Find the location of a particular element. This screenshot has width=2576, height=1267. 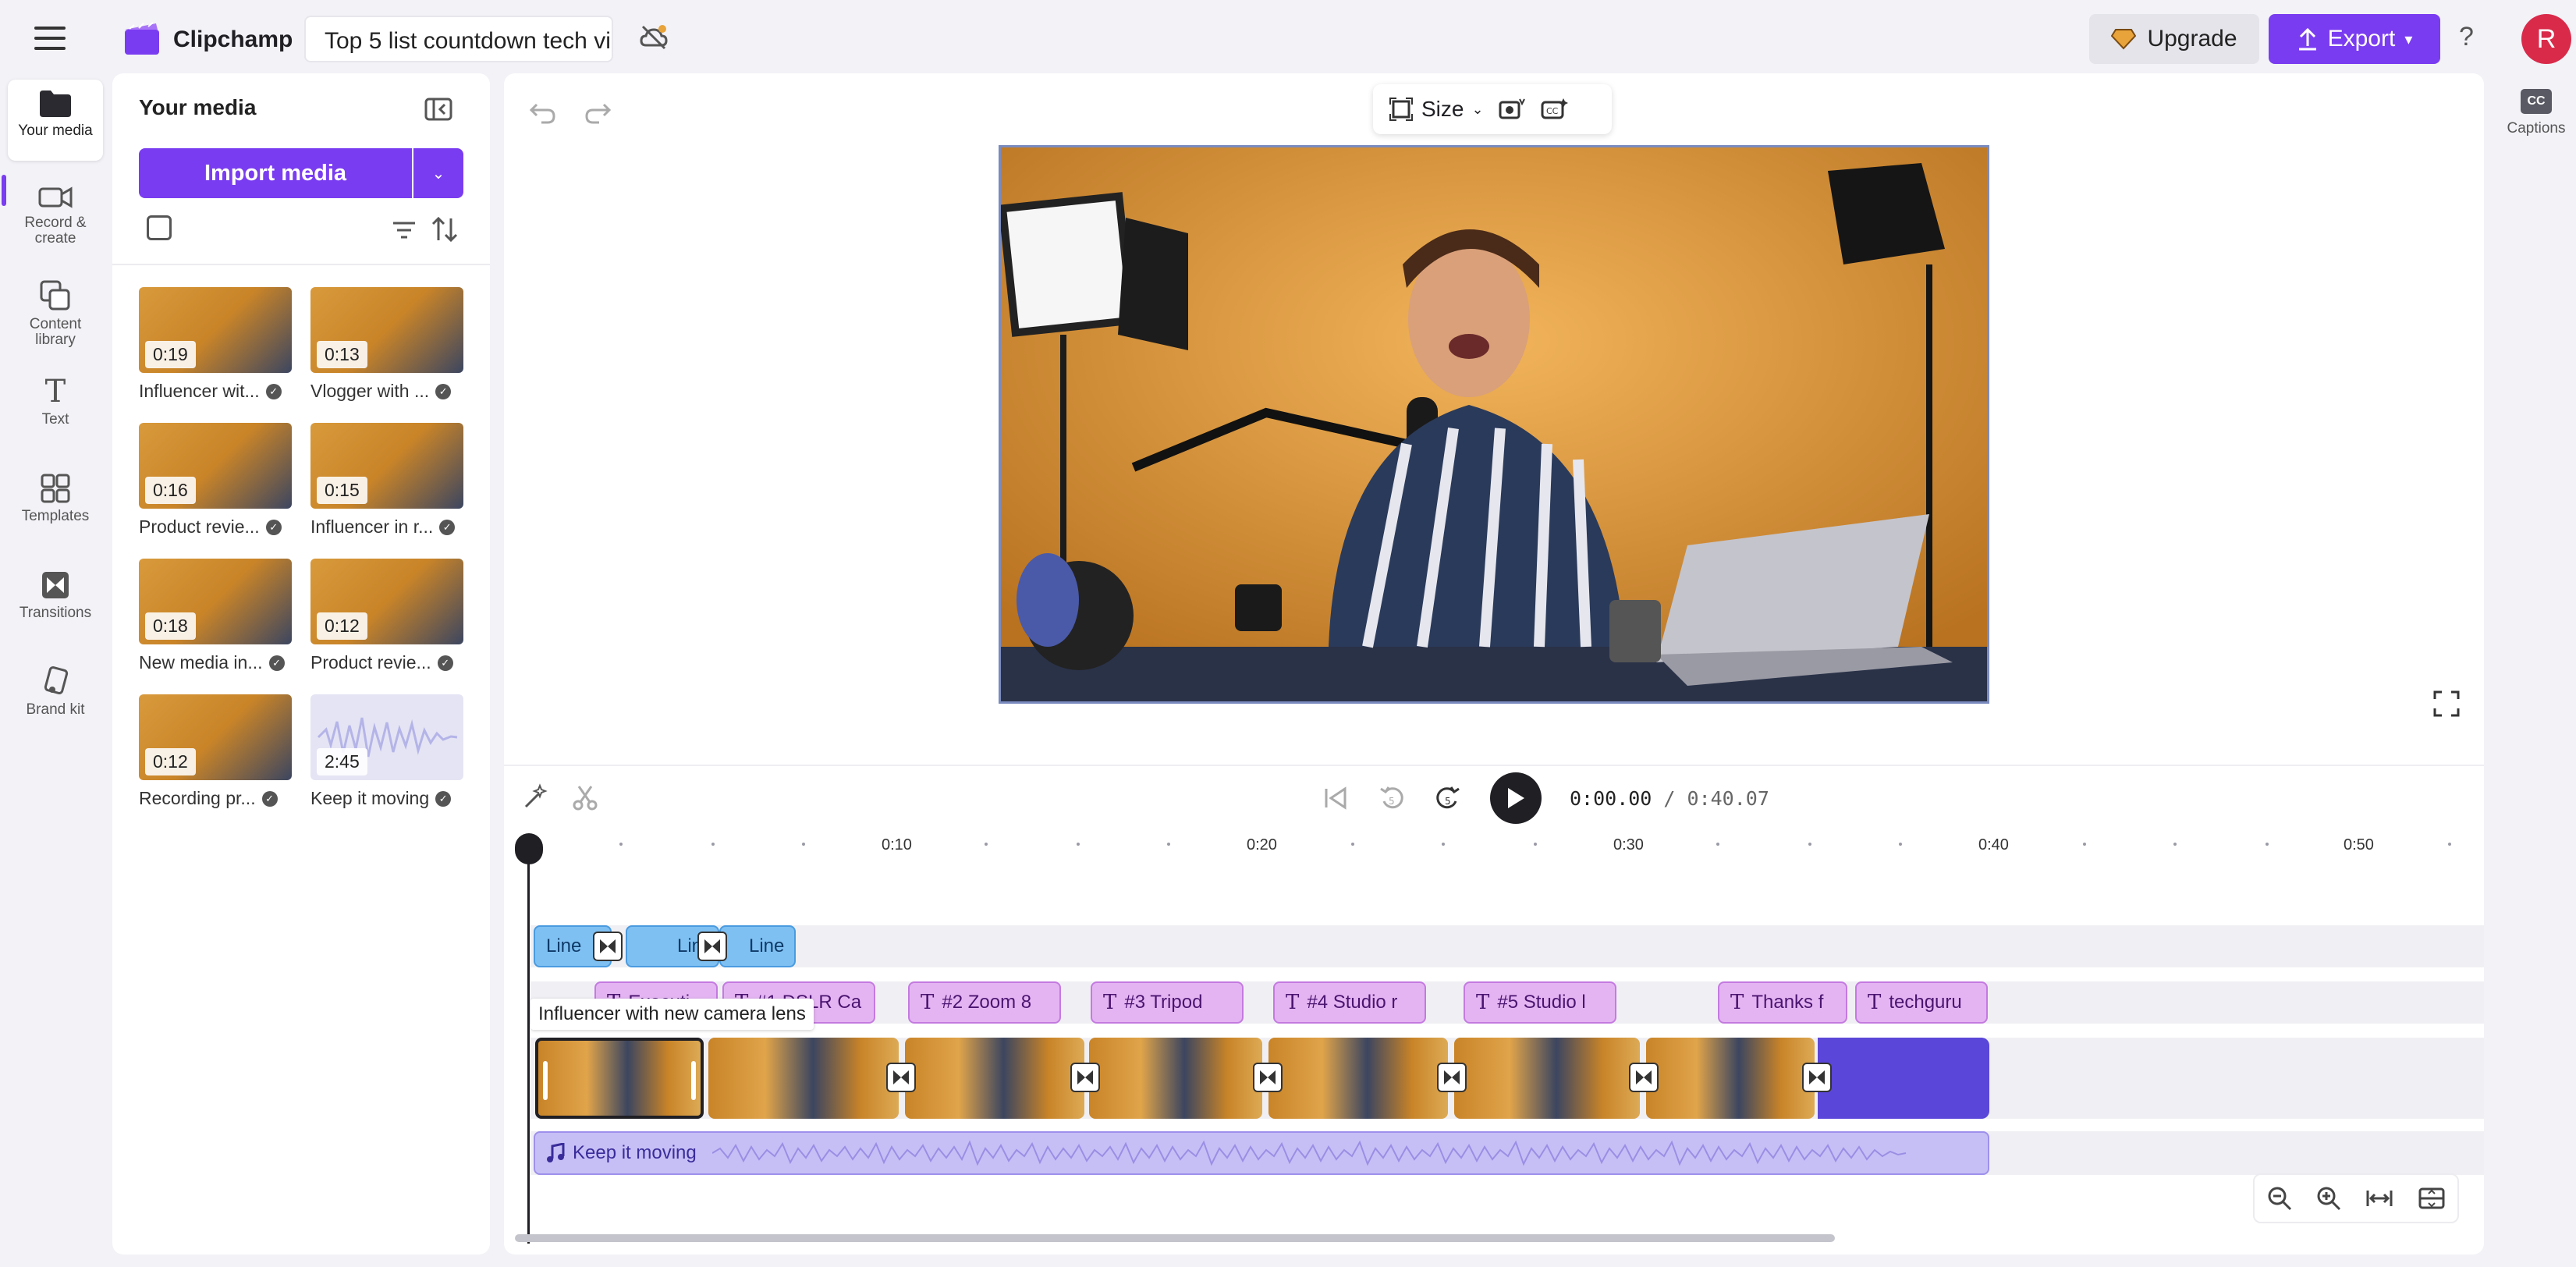

media-thumbnail: 0:12 is located at coordinates (215, 737).